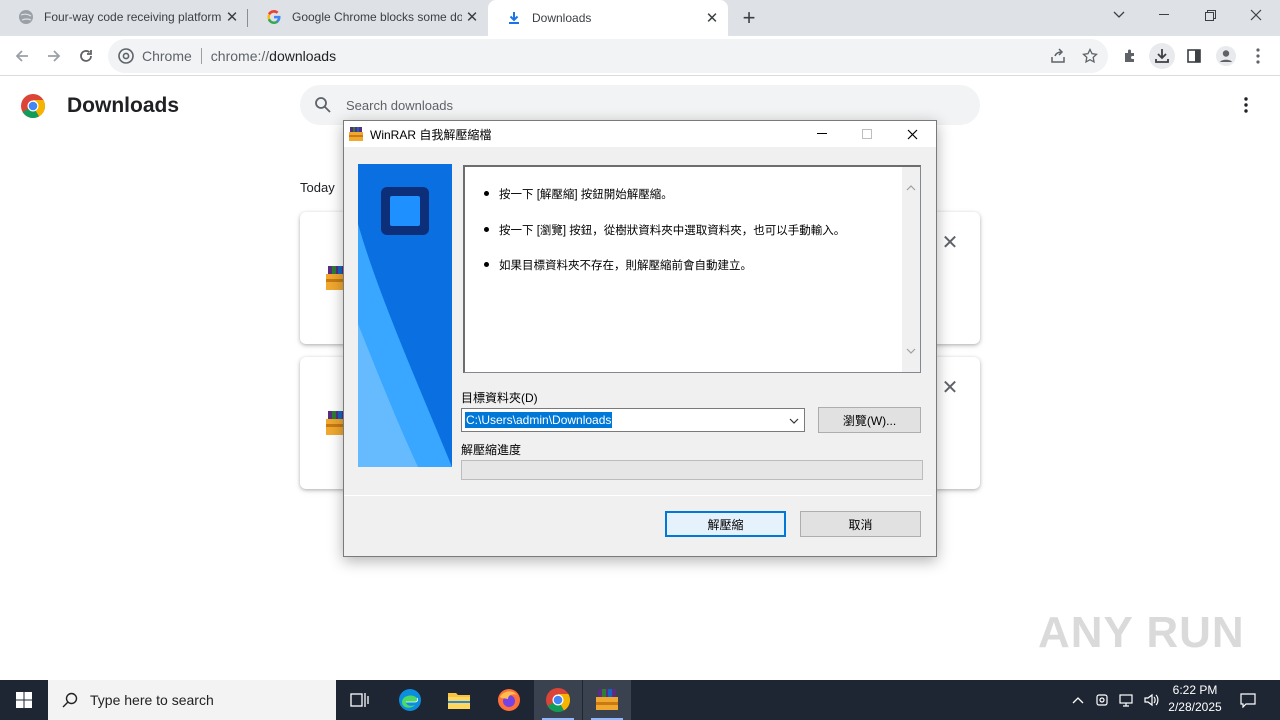 This screenshot has height=720, width=1280. I want to click on page-menu-icon, so click(1246, 105).